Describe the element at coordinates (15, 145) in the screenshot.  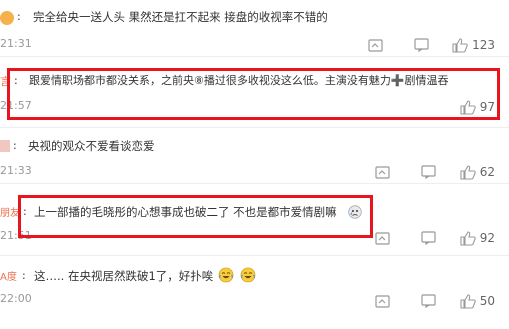
I see `colon-3: :` at that location.